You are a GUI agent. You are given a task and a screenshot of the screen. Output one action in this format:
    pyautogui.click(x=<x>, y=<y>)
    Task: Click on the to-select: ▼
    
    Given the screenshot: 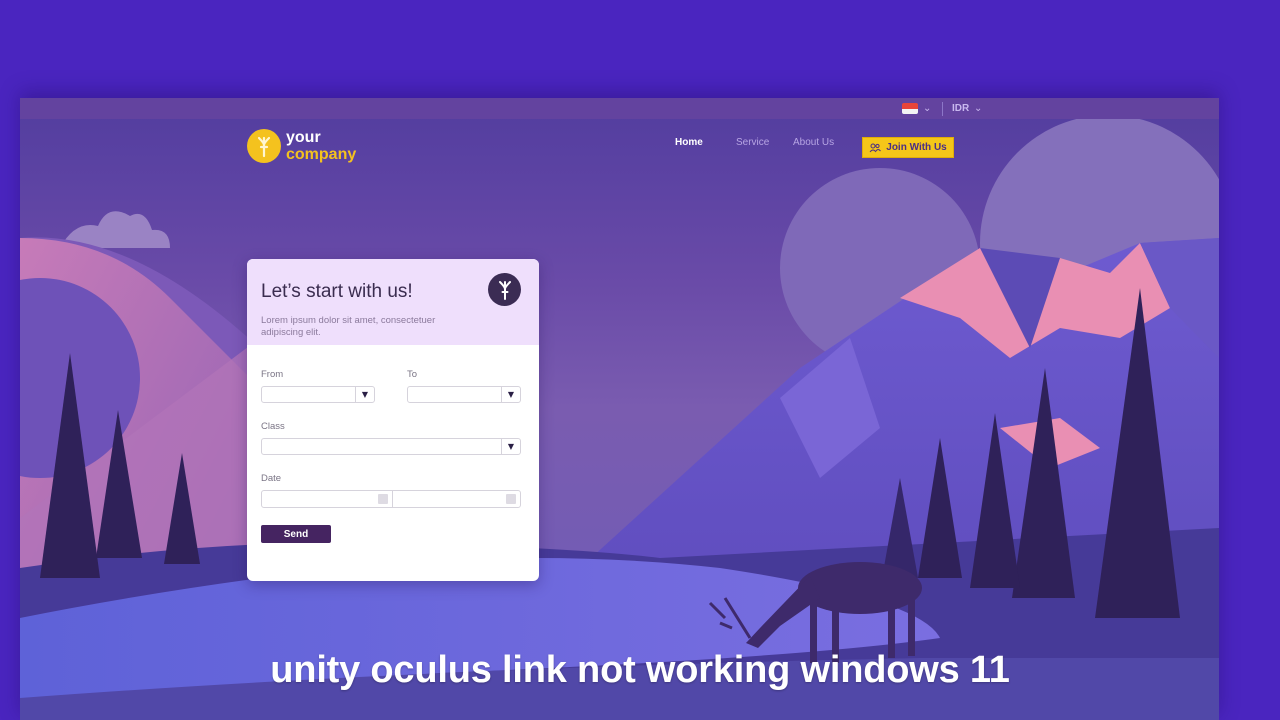 What is the action you would take?
    pyautogui.click(x=464, y=394)
    